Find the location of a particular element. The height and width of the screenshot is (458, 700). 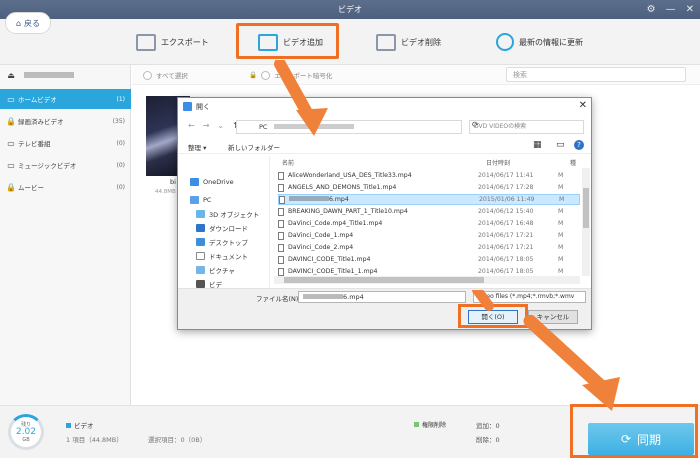

select-all-label: すべて選択 is located at coordinates (172, 76).